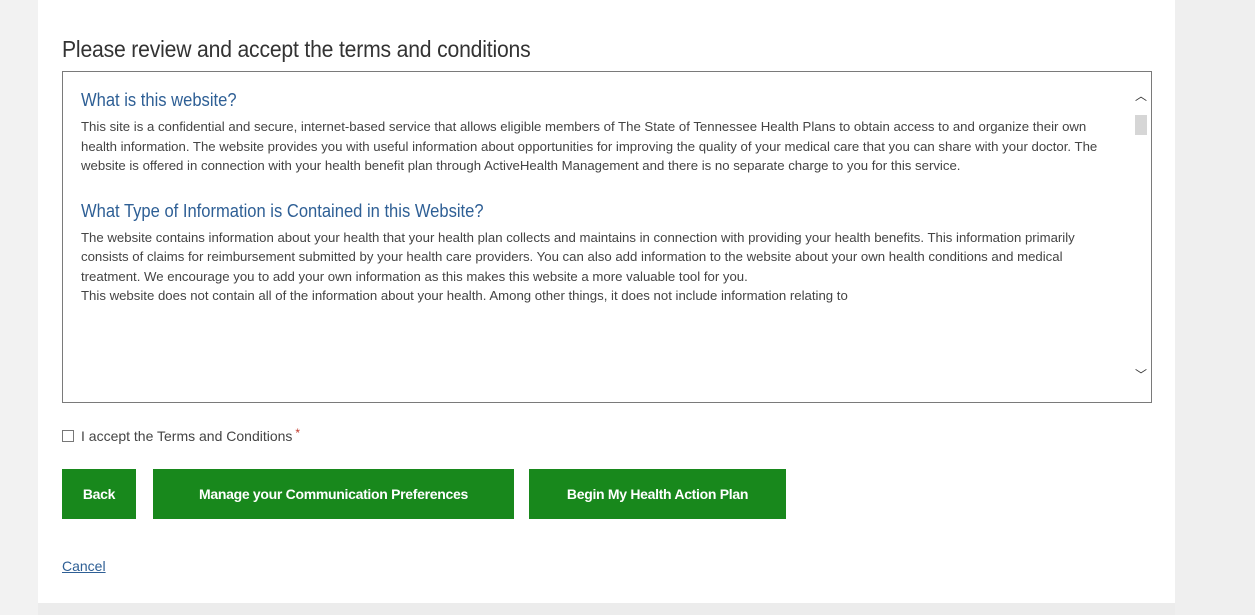 The height and width of the screenshot is (615, 1255). What do you see at coordinates (333, 494) in the screenshot?
I see `manage-preferences-button: Manage your Communication Preferences` at bounding box center [333, 494].